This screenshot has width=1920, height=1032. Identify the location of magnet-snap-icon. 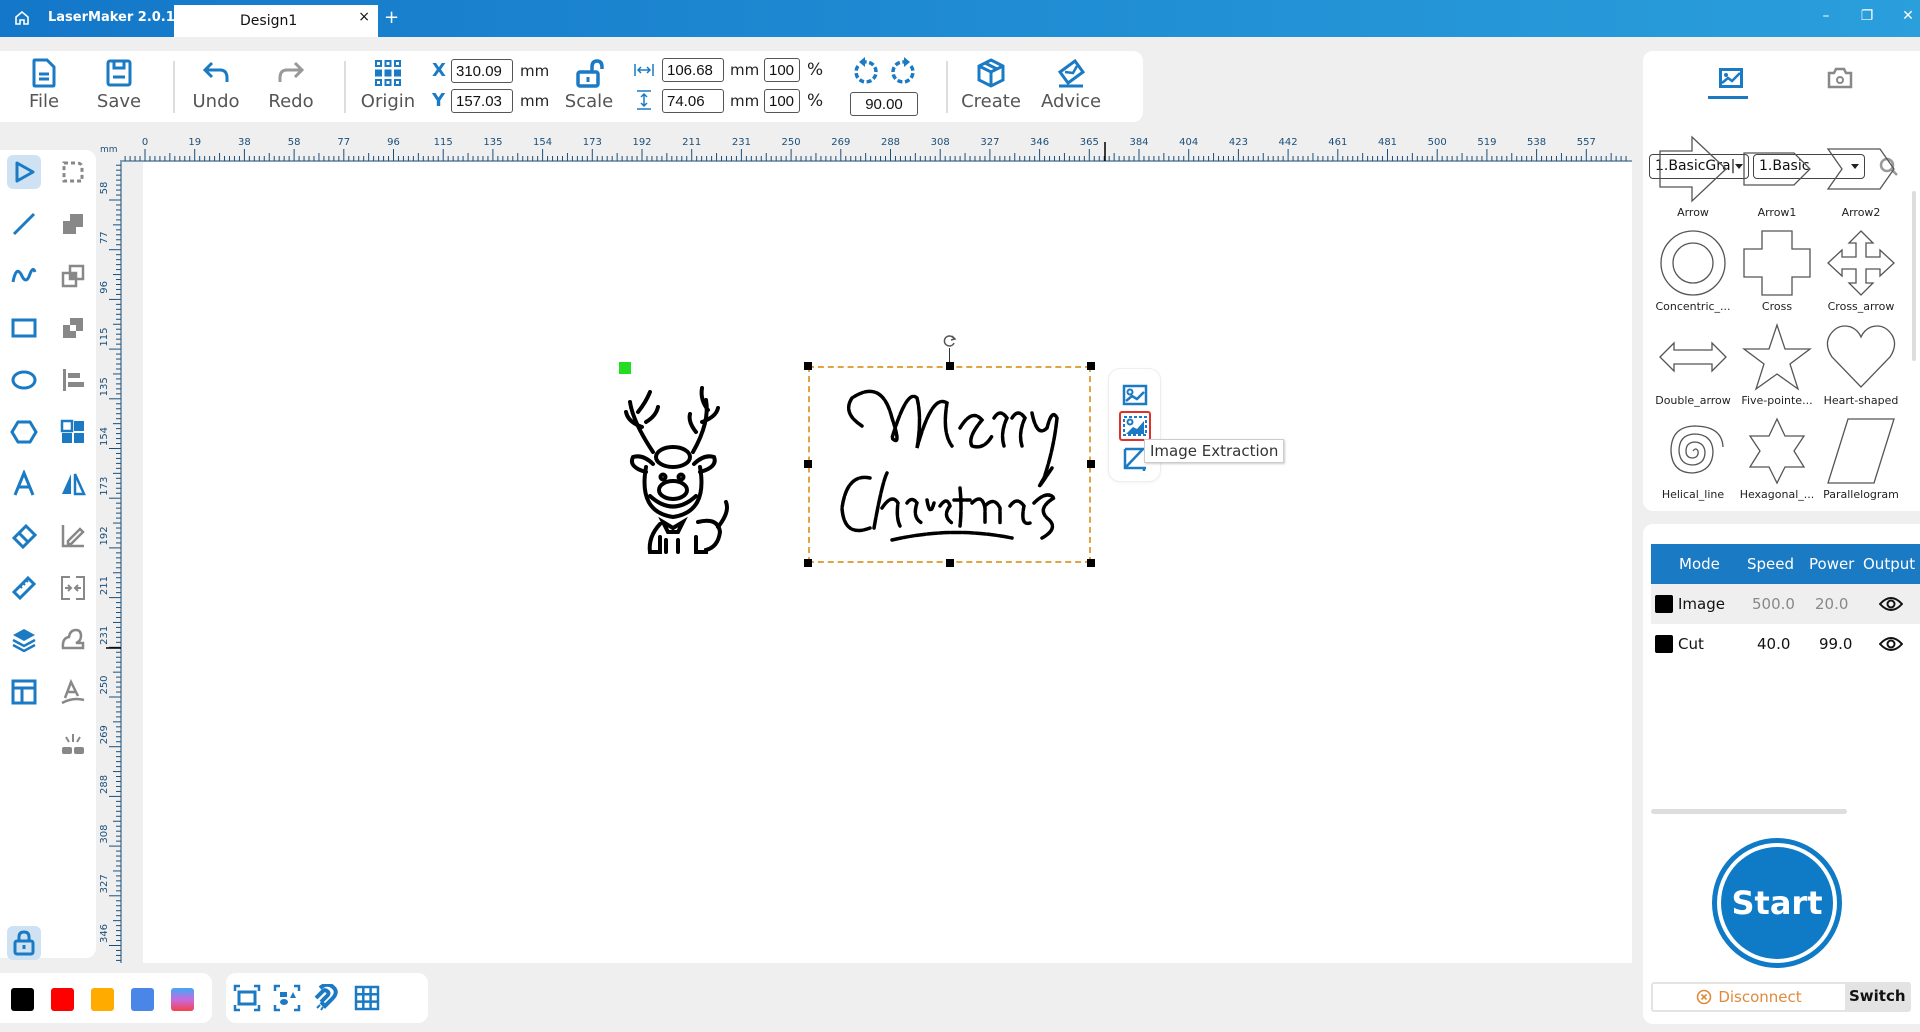
(327, 998).